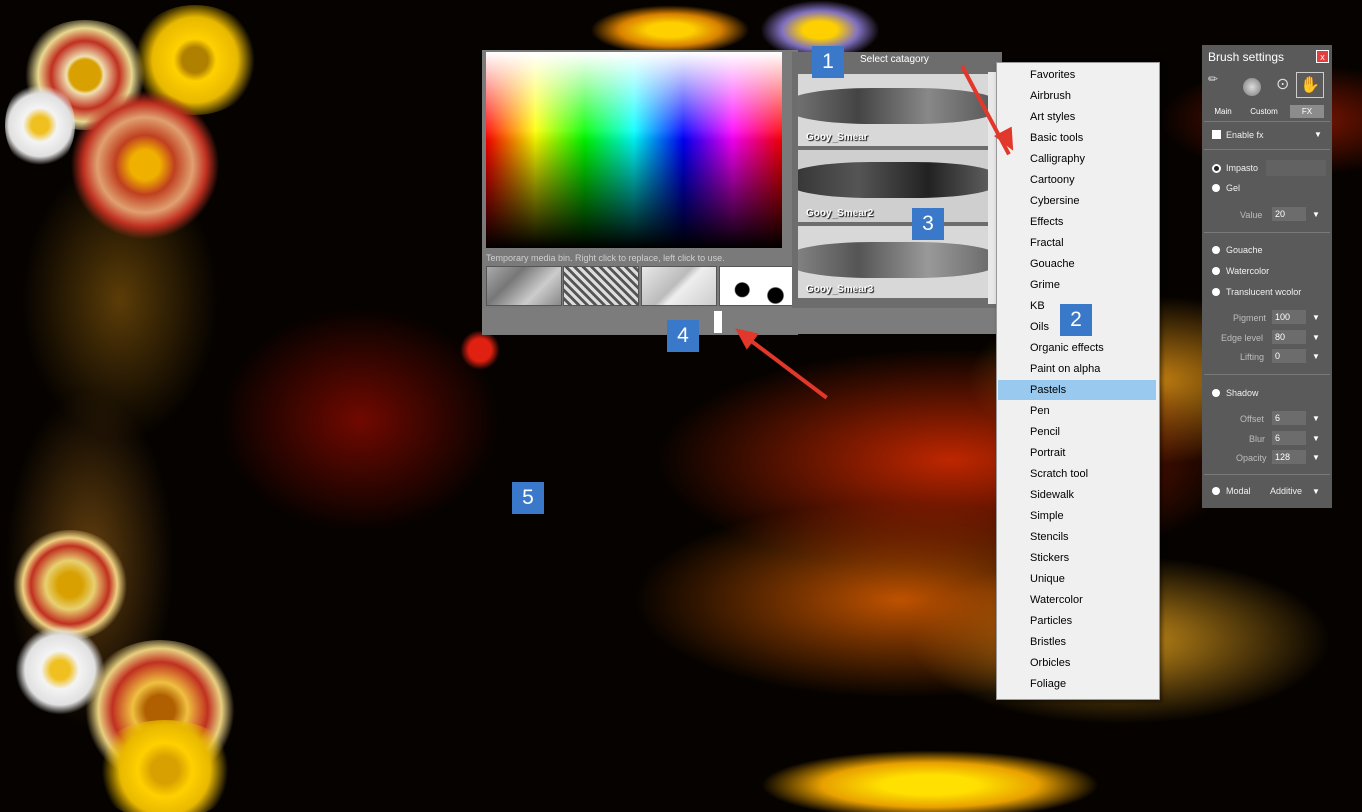  I want to click on tab-fx: FX, so click(1307, 111).